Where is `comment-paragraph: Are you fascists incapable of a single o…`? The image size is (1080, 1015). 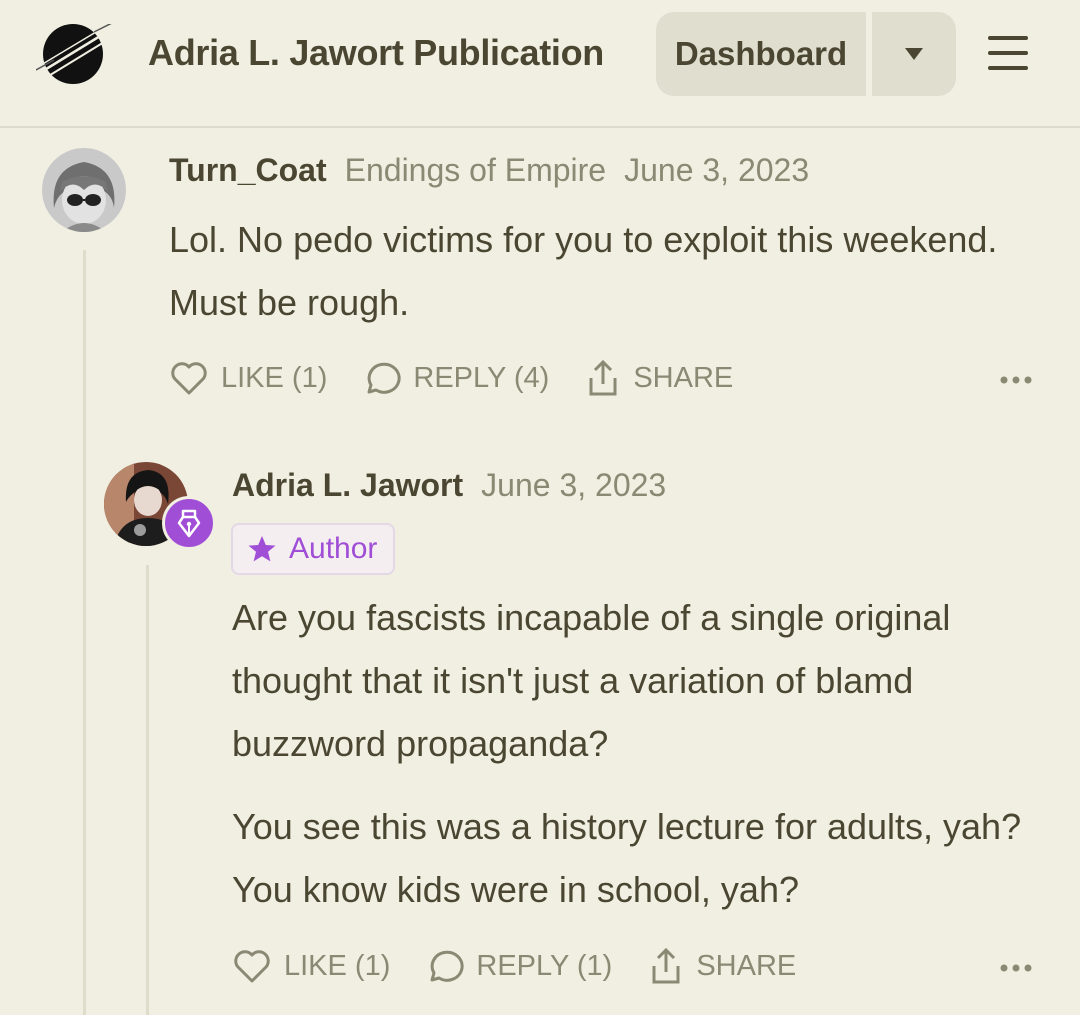 comment-paragraph: Are you fascists incapable of a single o… is located at coordinates (591, 680).